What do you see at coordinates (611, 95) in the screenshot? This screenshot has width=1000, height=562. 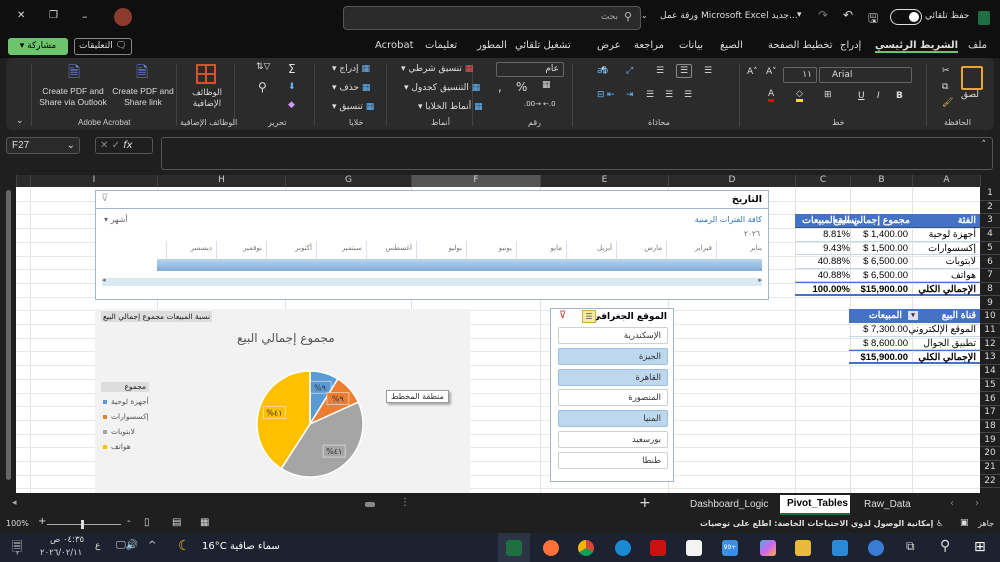 I see `outdent-icon: ⇤` at bounding box center [611, 95].